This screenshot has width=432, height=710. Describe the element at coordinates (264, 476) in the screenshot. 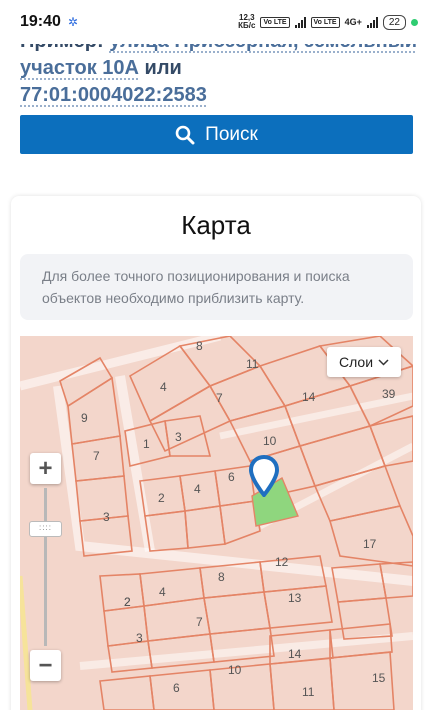

I see `map-pin-icon` at that location.